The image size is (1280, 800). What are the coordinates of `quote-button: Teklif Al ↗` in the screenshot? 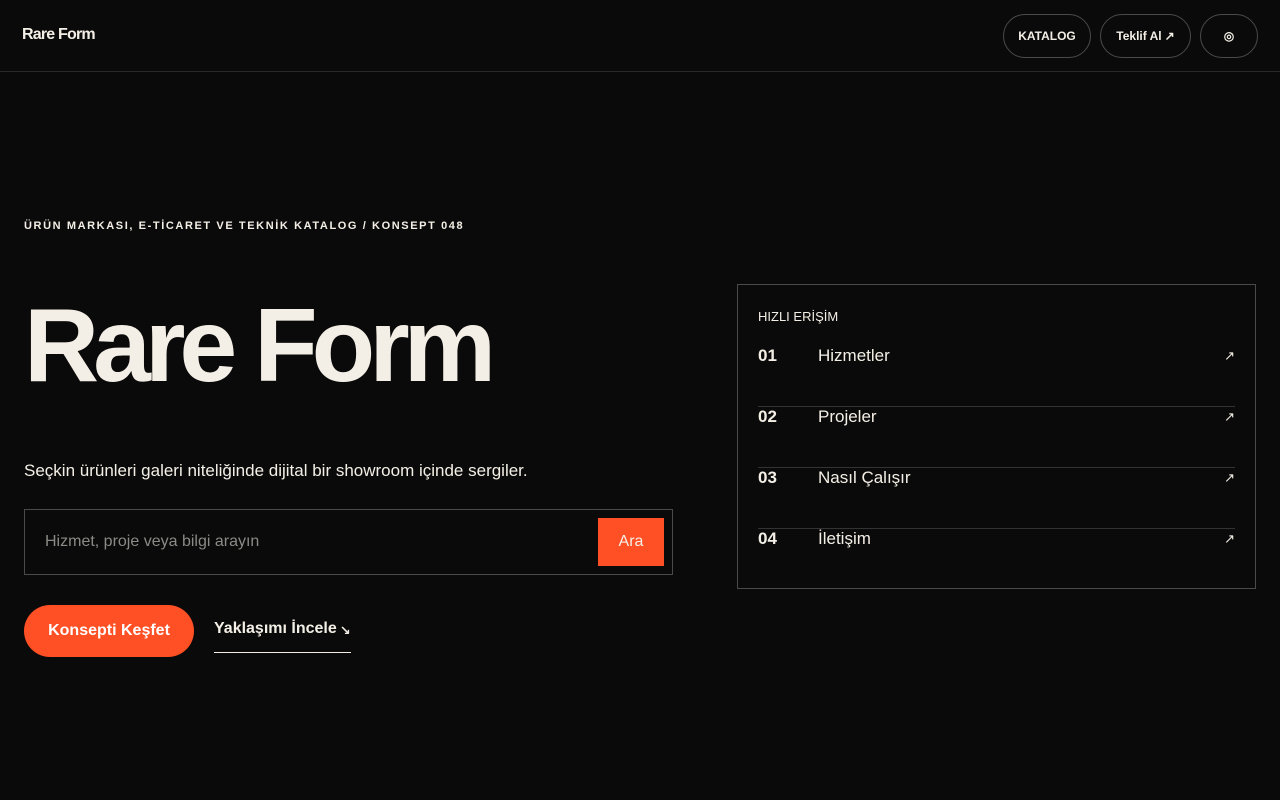 It's located at (1145, 36).